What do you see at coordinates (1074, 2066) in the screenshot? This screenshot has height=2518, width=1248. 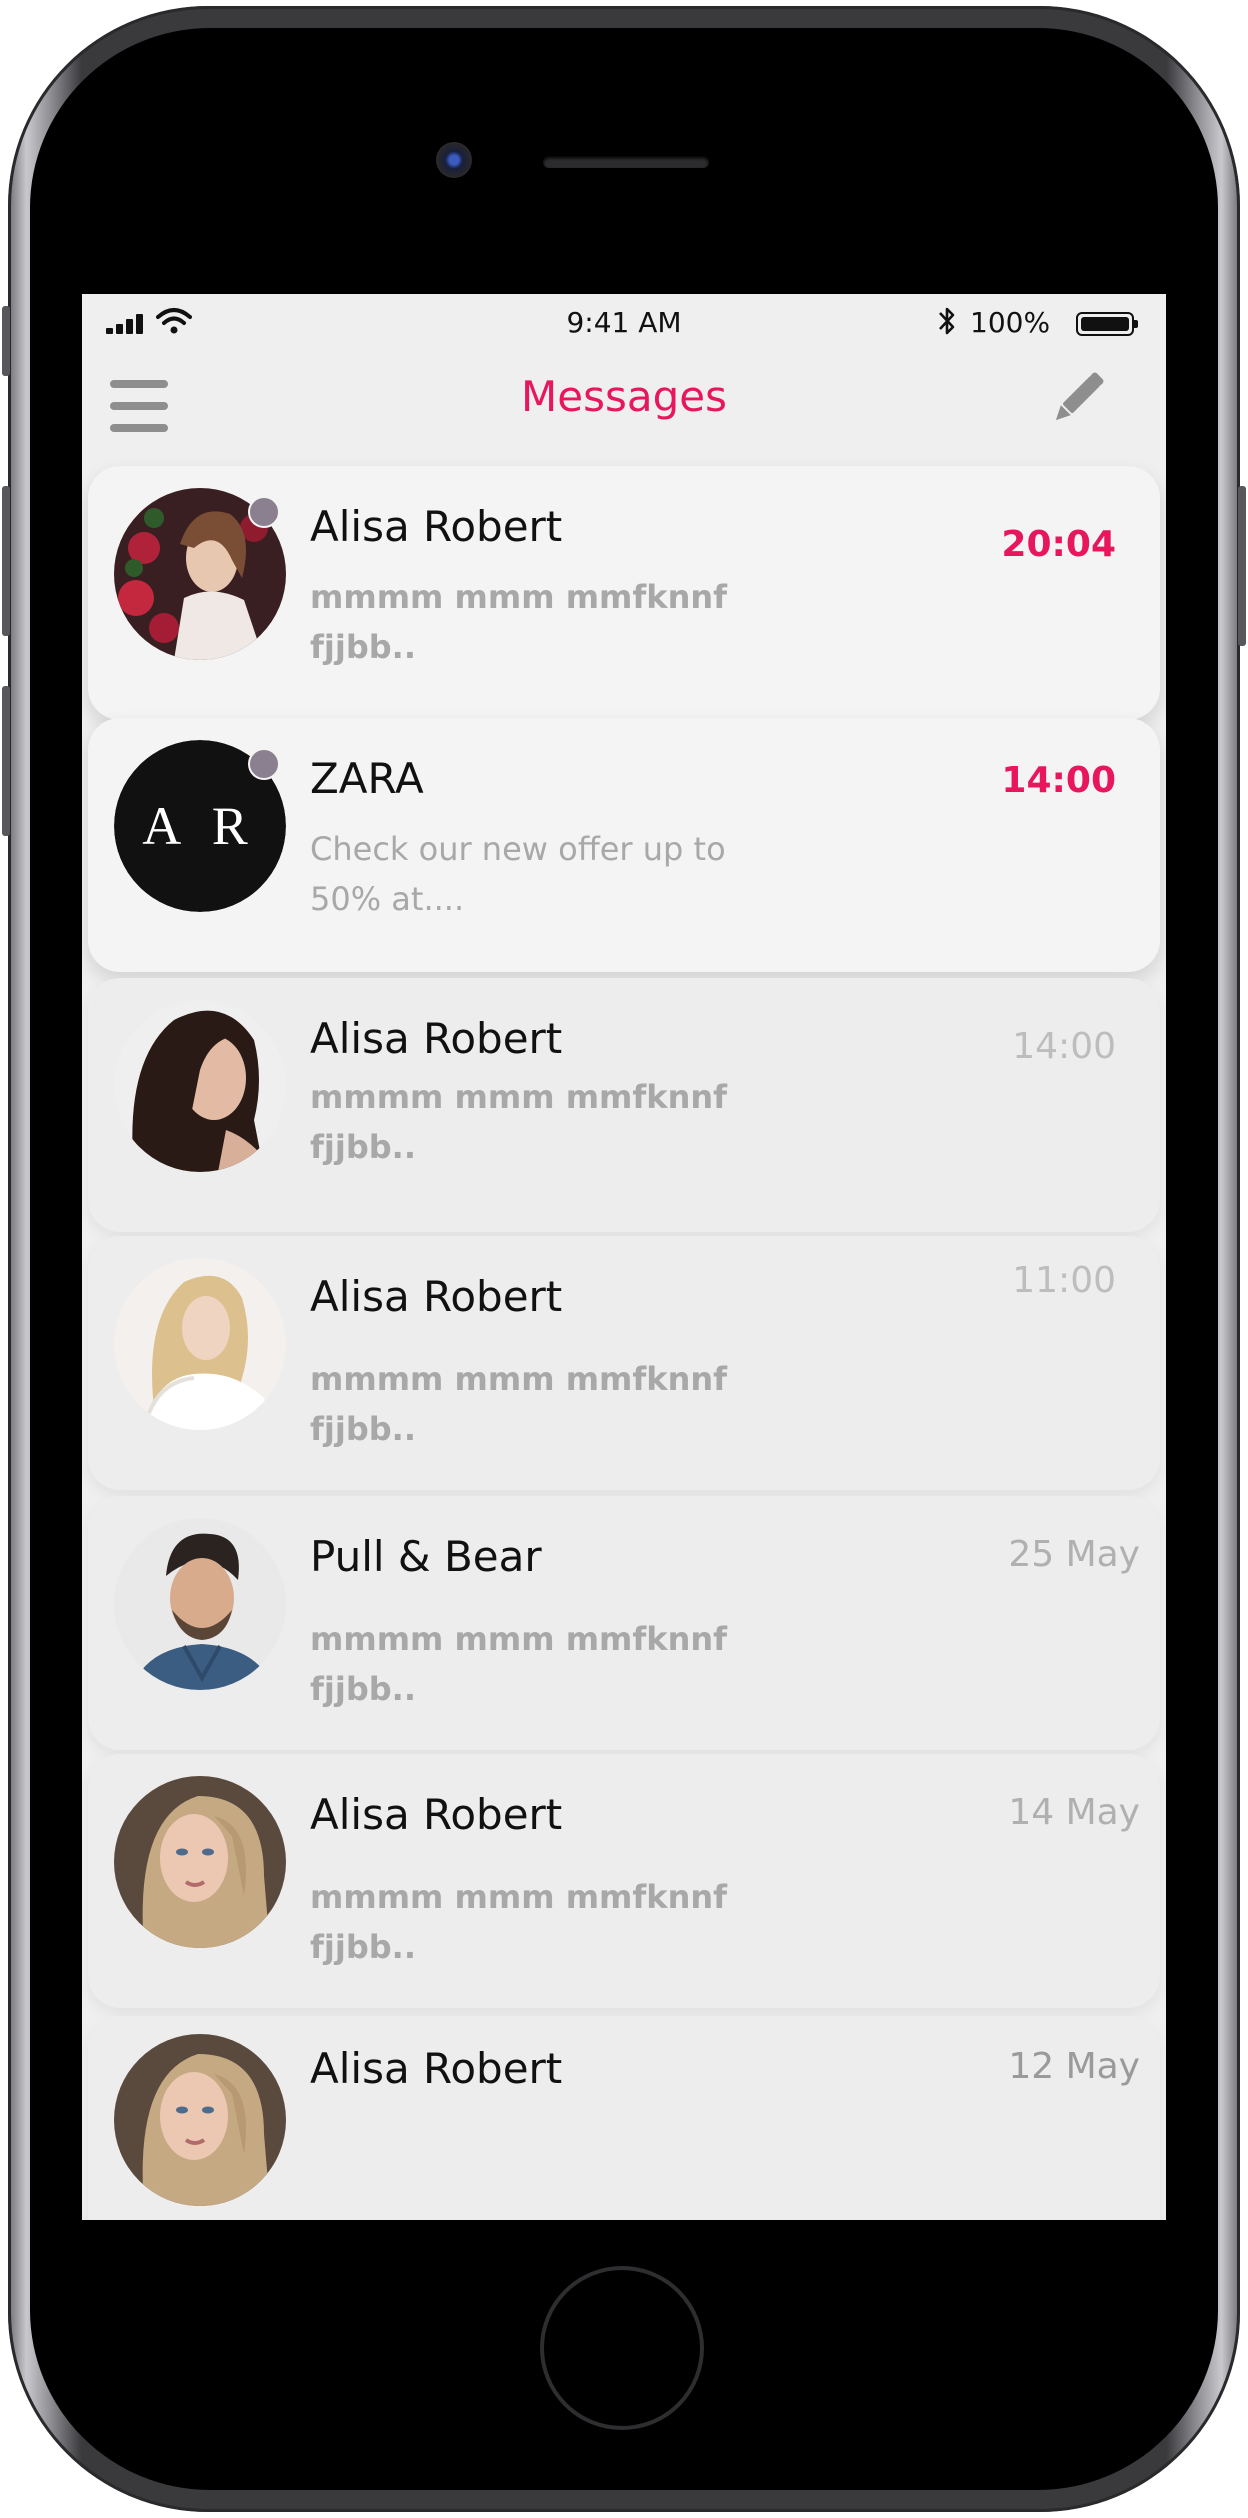 I see `message-time: 12 May` at bounding box center [1074, 2066].